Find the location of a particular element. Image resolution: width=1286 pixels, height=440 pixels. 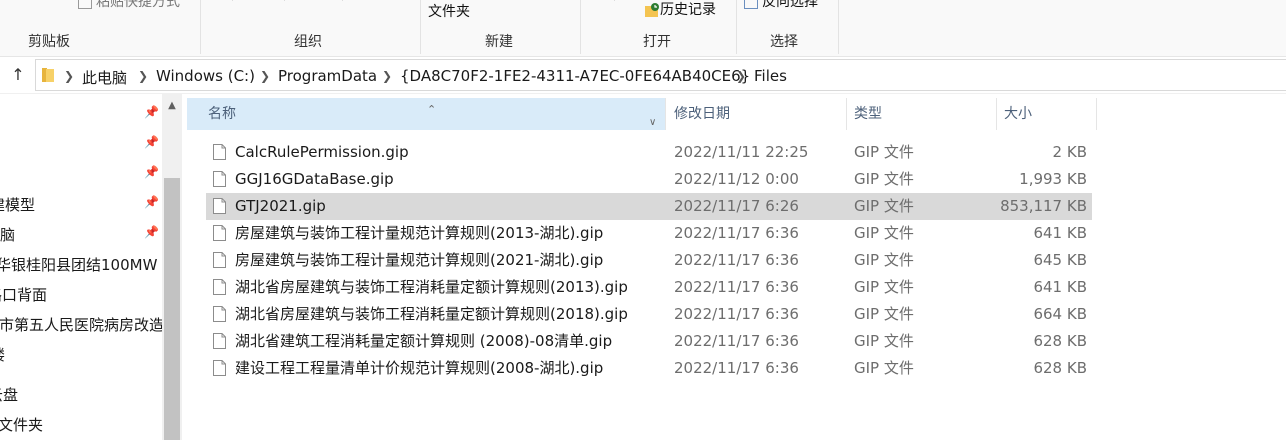

file-name: GGJ16GDataBase.gip is located at coordinates (314, 179).